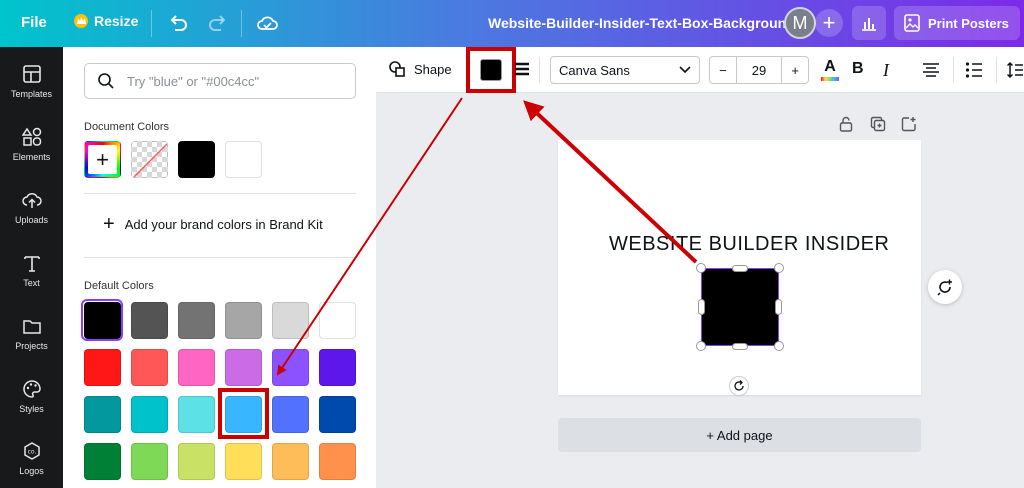 The image size is (1024, 488). What do you see at coordinates (846, 124) in the screenshot?
I see `lock-icon` at bounding box center [846, 124].